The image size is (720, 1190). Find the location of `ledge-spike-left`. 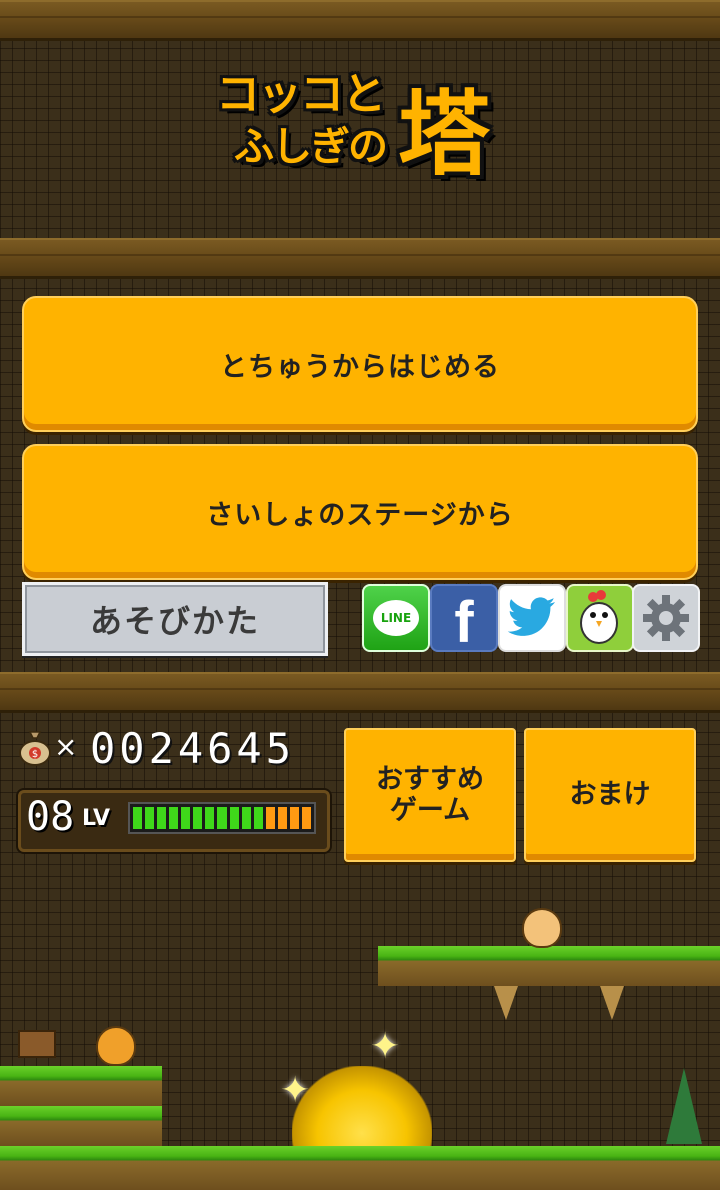

ledge-spike-left is located at coordinates (506, 1003).